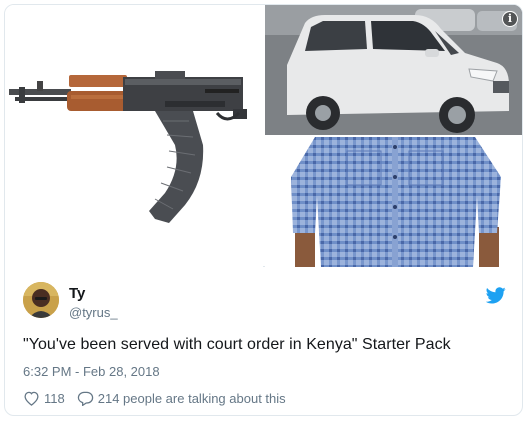 The image size is (527, 423). I want to click on avatar, so click(41, 300).